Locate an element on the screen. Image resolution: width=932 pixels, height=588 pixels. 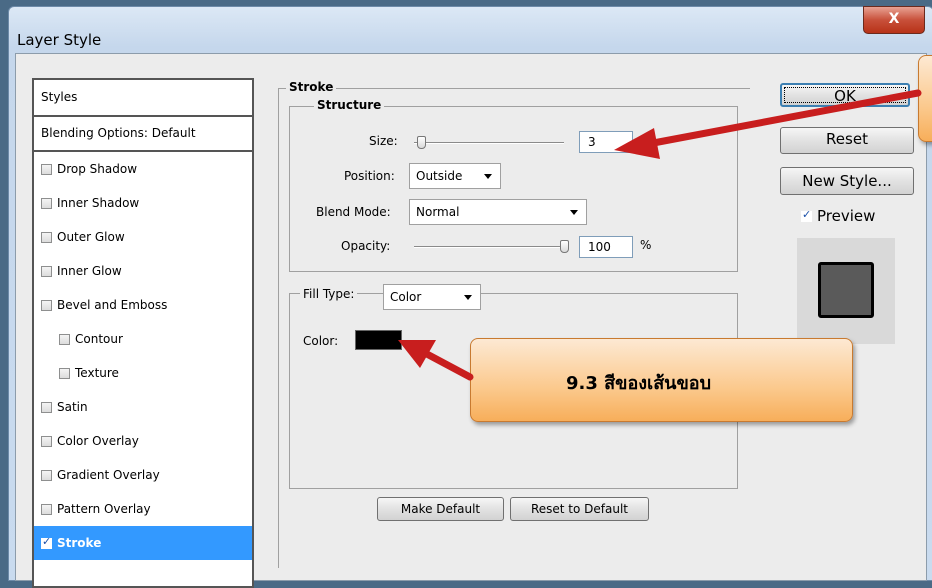
size-slider-thumb is located at coordinates (421, 142).